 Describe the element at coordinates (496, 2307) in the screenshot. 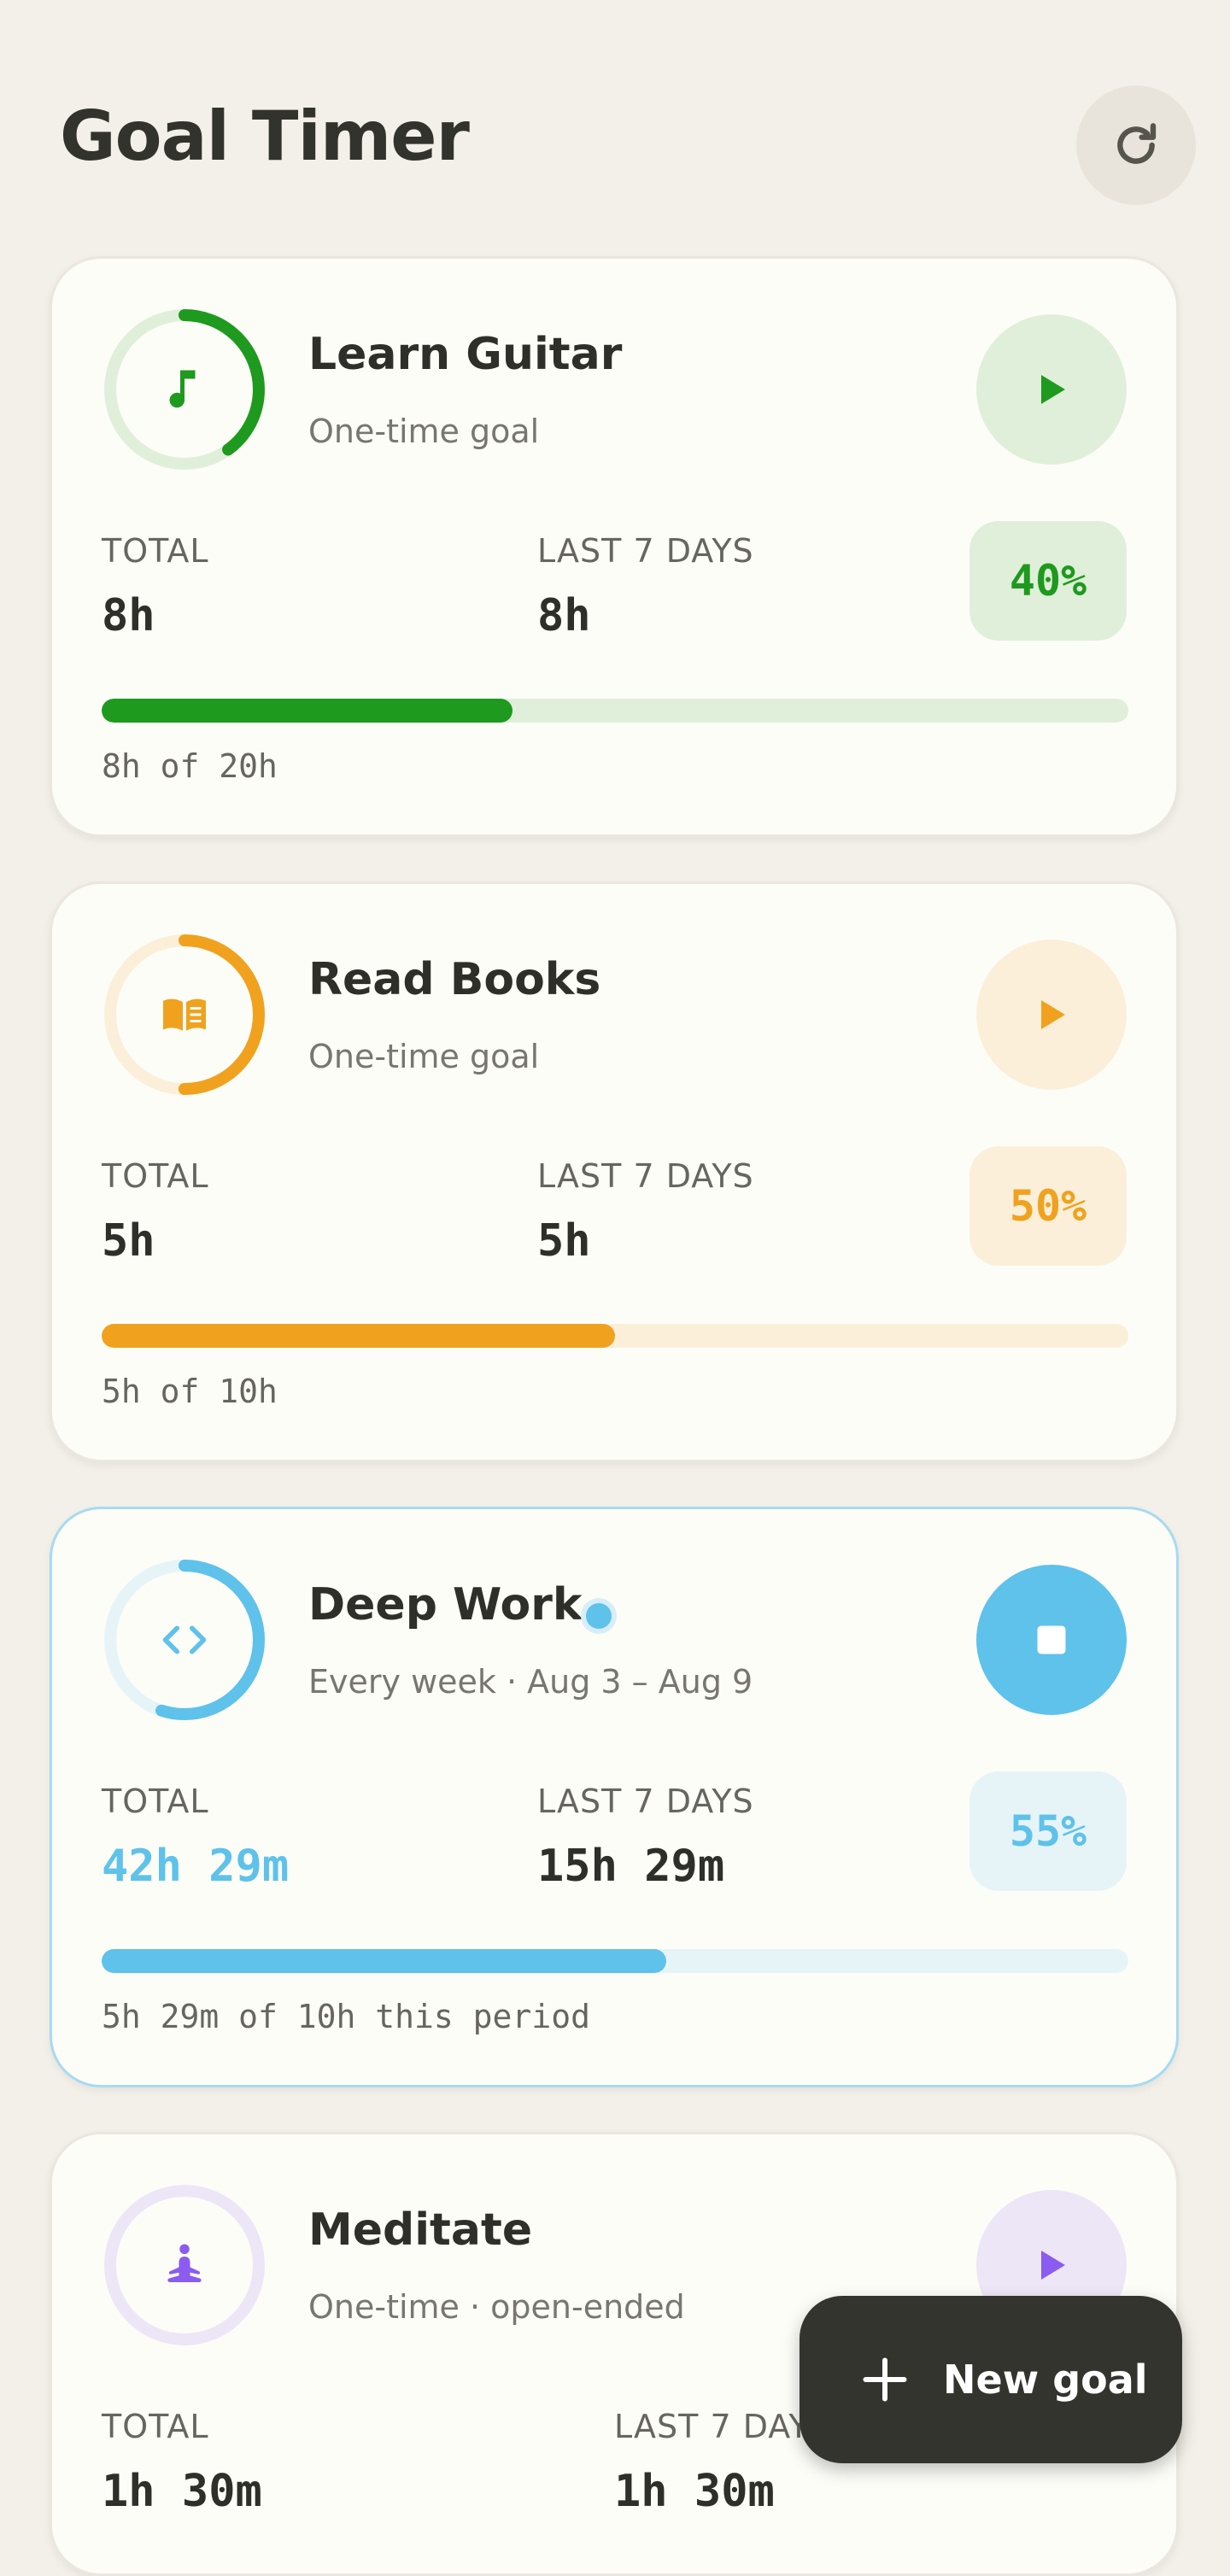

I see `goal-subtitle: One-time · open-ended` at that location.